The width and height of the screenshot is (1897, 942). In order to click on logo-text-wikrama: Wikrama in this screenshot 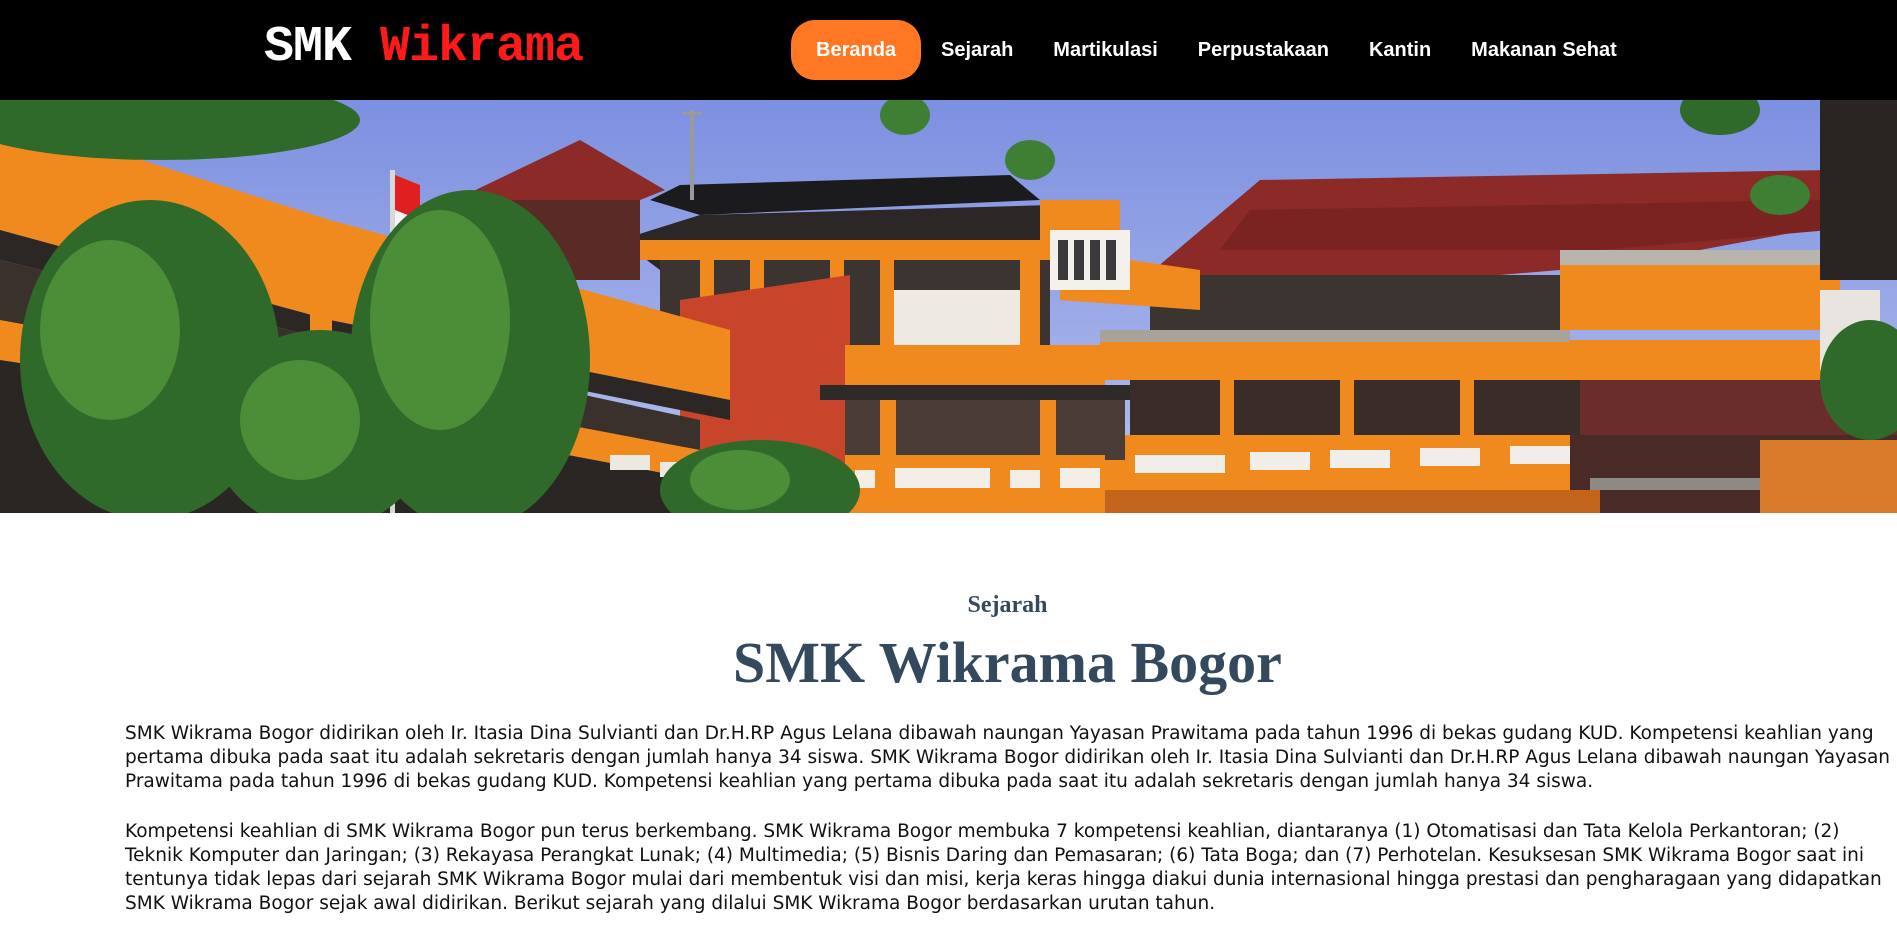, I will do `click(482, 47)`.